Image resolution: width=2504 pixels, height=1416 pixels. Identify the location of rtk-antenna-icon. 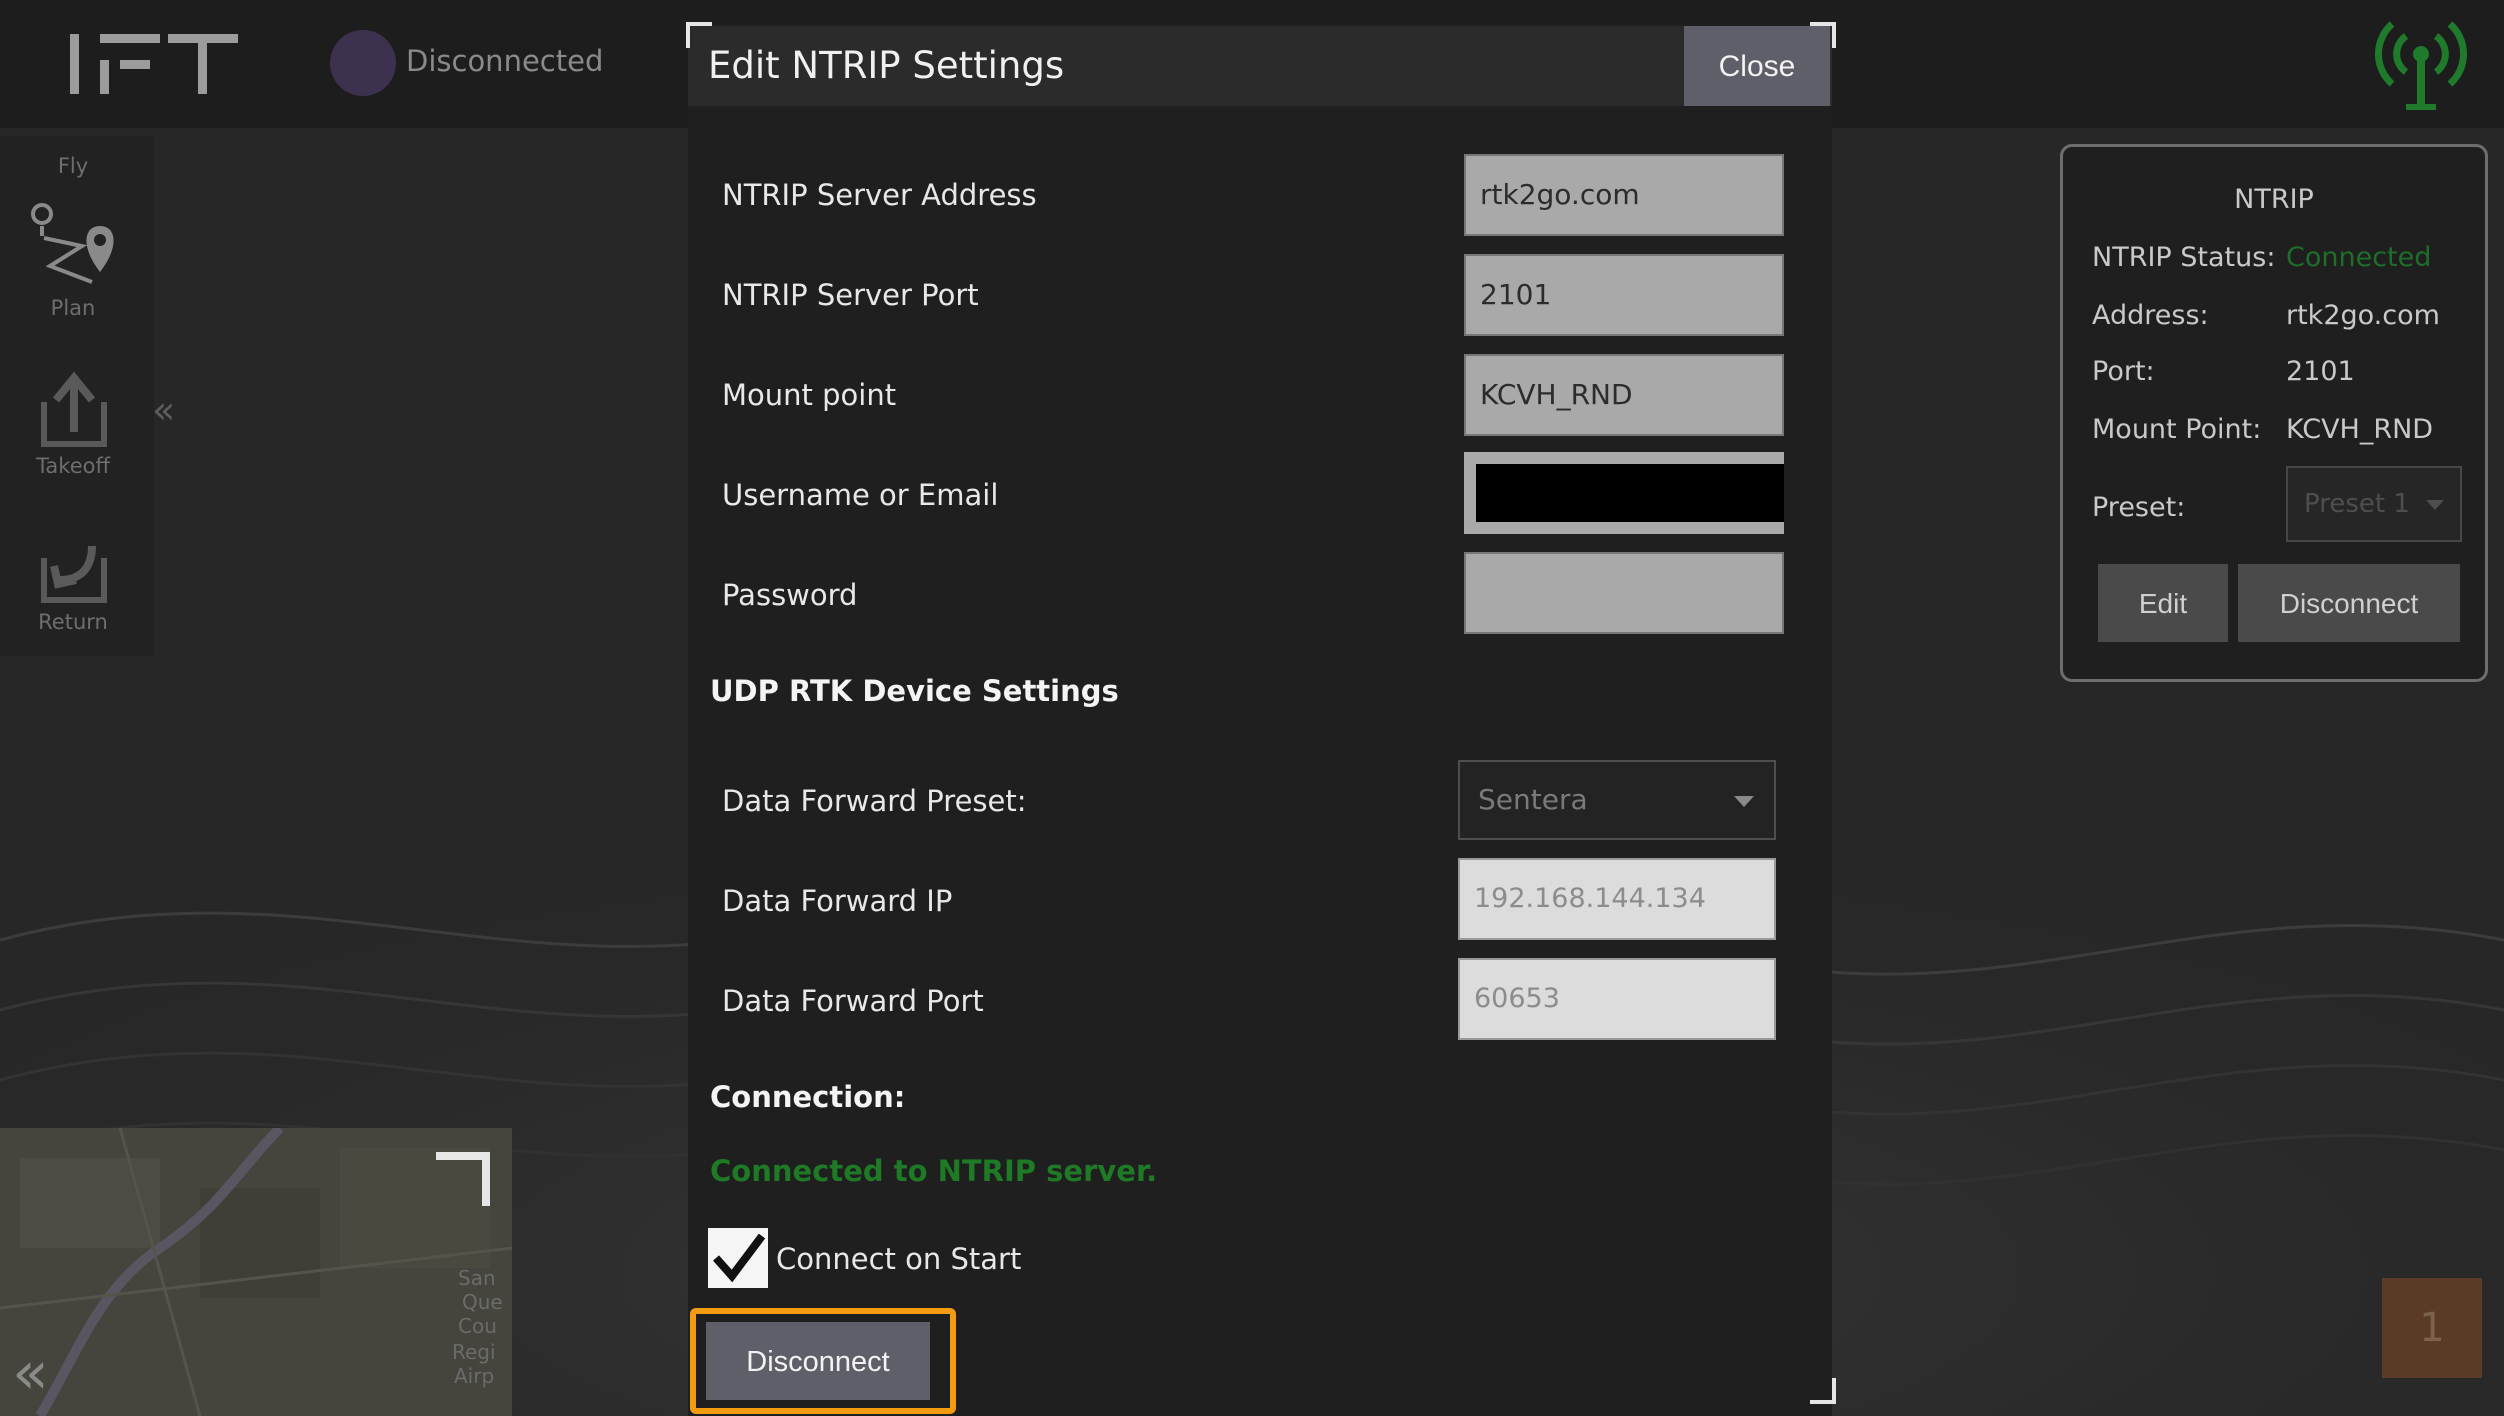
(2421, 64).